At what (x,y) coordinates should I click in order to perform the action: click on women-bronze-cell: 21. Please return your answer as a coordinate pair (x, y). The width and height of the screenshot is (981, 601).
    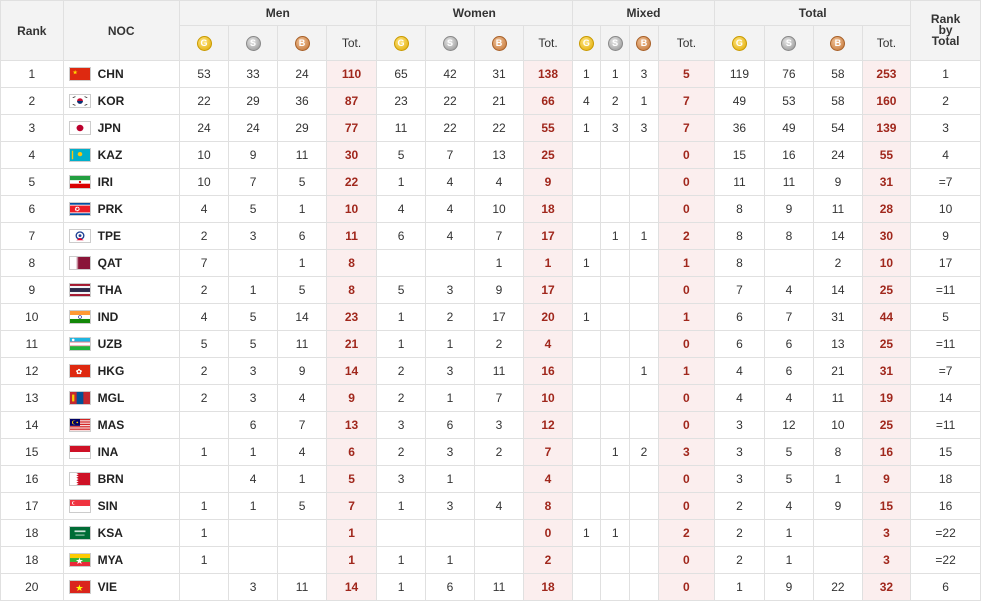
    Looking at the image, I should click on (499, 101).